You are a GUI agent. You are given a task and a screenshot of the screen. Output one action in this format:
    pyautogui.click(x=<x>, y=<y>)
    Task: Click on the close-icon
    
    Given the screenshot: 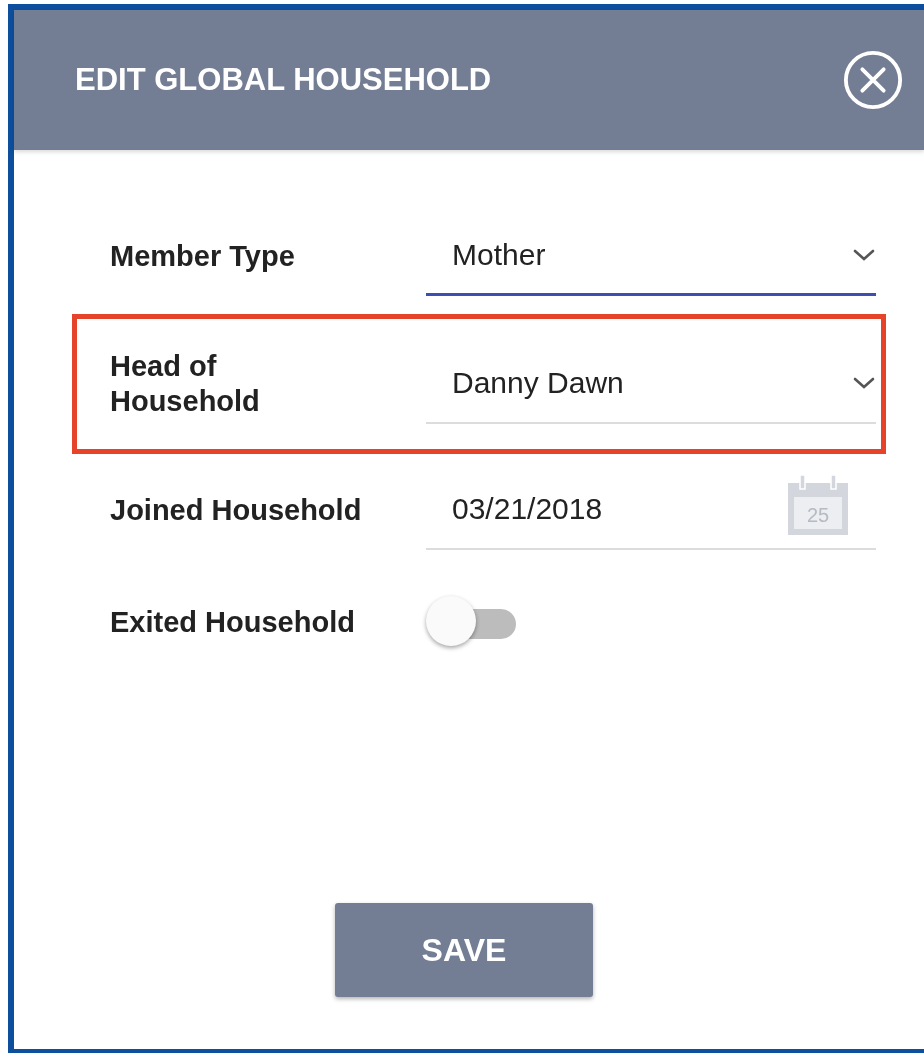 What is the action you would take?
    pyautogui.click(x=873, y=80)
    